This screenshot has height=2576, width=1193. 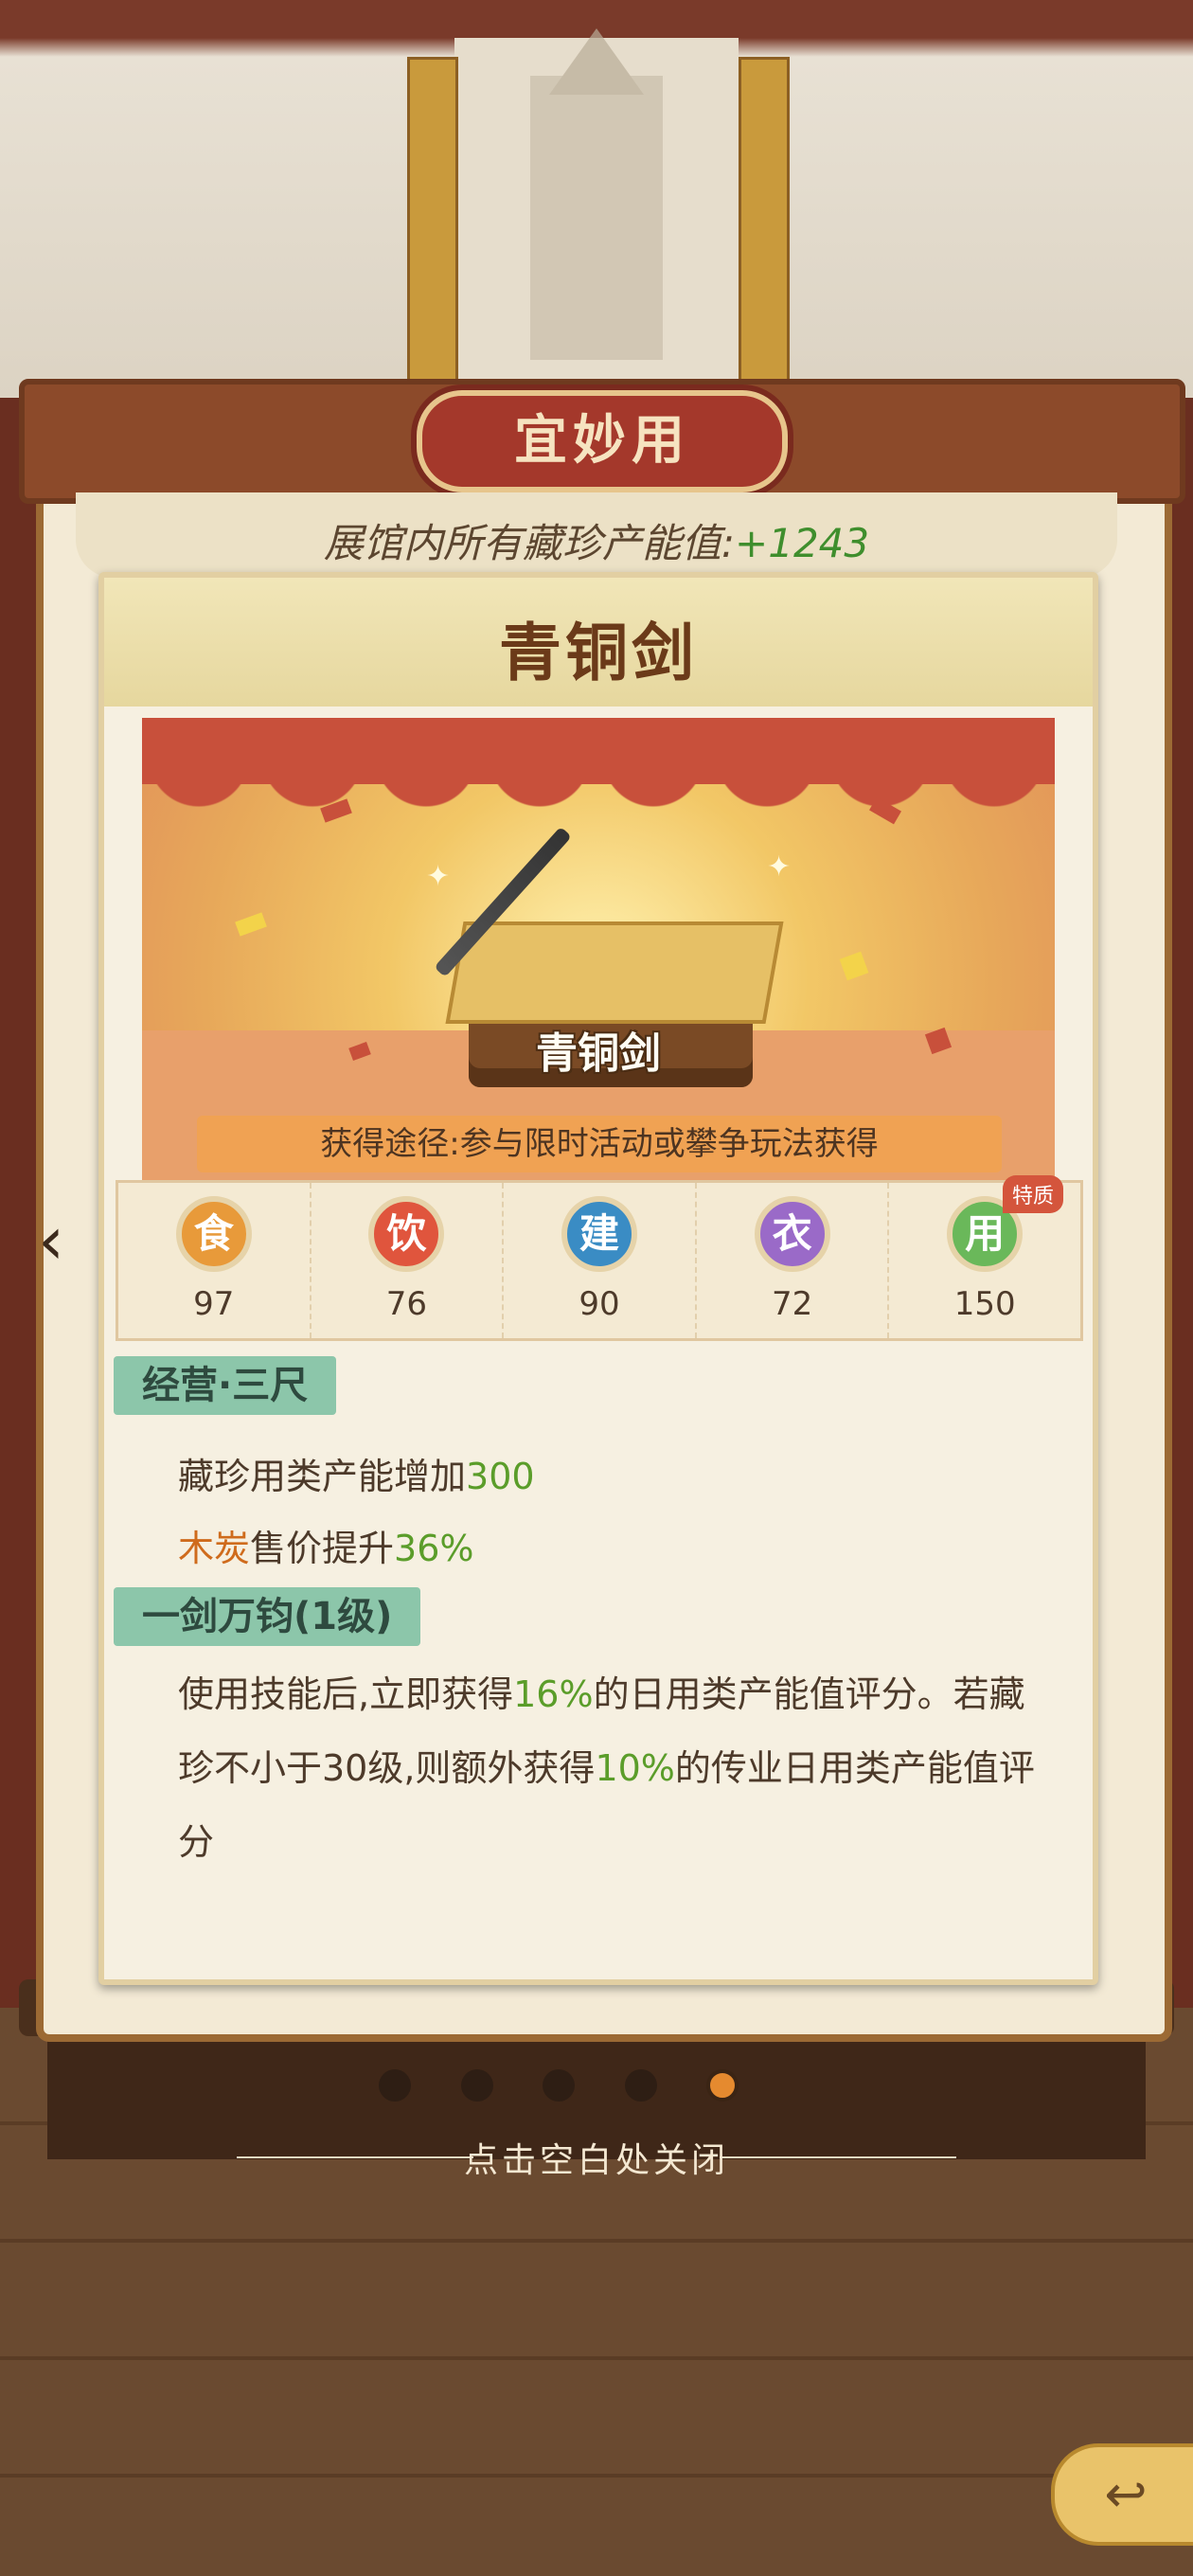 What do you see at coordinates (225, 1385) in the screenshot?
I see `skill-header-operation: 经营·三尺` at bounding box center [225, 1385].